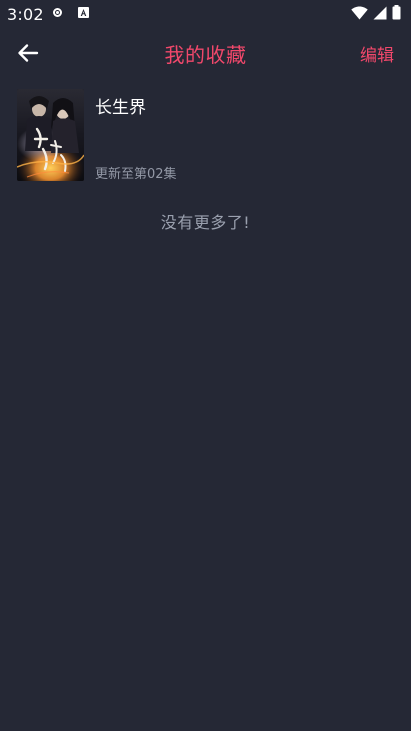 This screenshot has height=731, width=411. What do you see at coordinates (377, 53) in the screenshot?
I see `edit-button: 编辑` at bounding box center [377, 53].